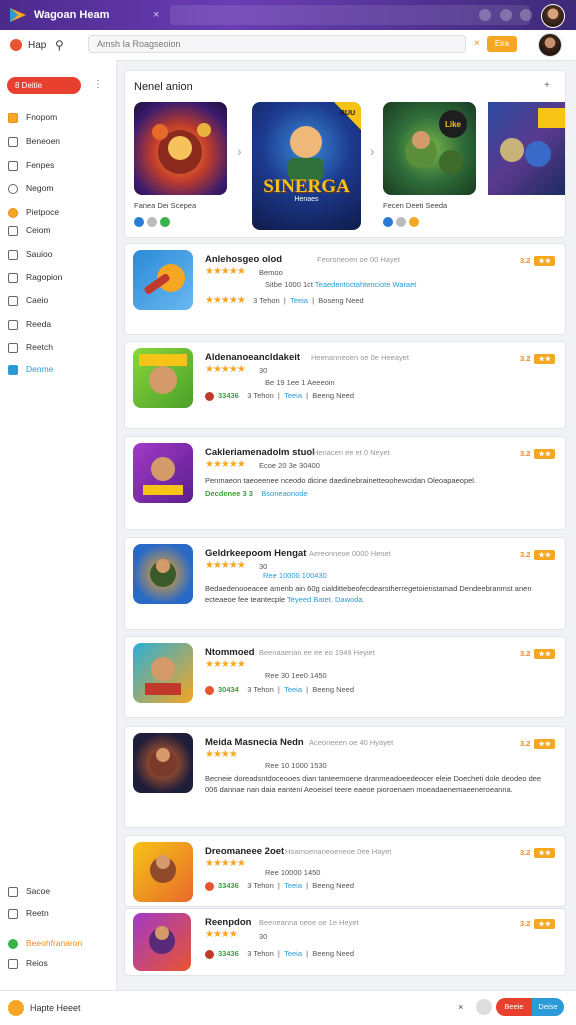 This screenshot has width=576, height=1025. What do you see at coordinates (59, 45) in the screenshot?
I see `search-icon: ⚲` at bounding box center [59, 45].